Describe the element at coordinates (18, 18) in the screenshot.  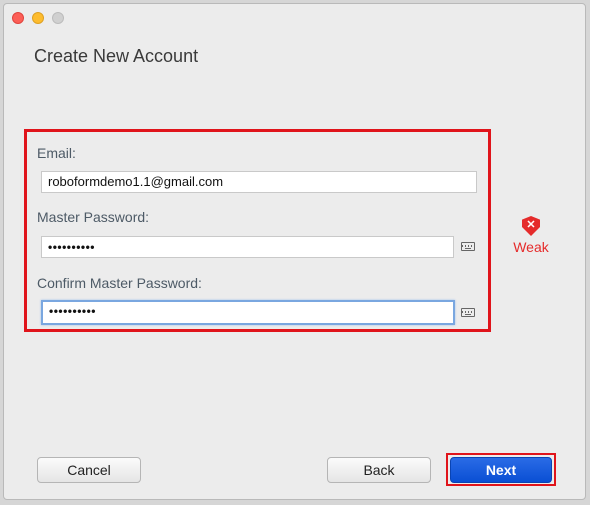
I see `close-window-button` at that location.